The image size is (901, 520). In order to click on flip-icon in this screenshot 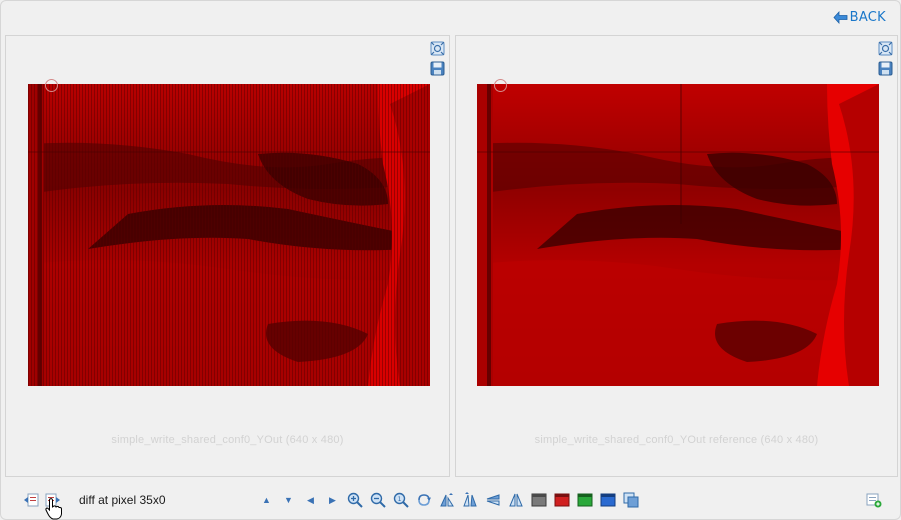, I will do `click(516, 500)`.